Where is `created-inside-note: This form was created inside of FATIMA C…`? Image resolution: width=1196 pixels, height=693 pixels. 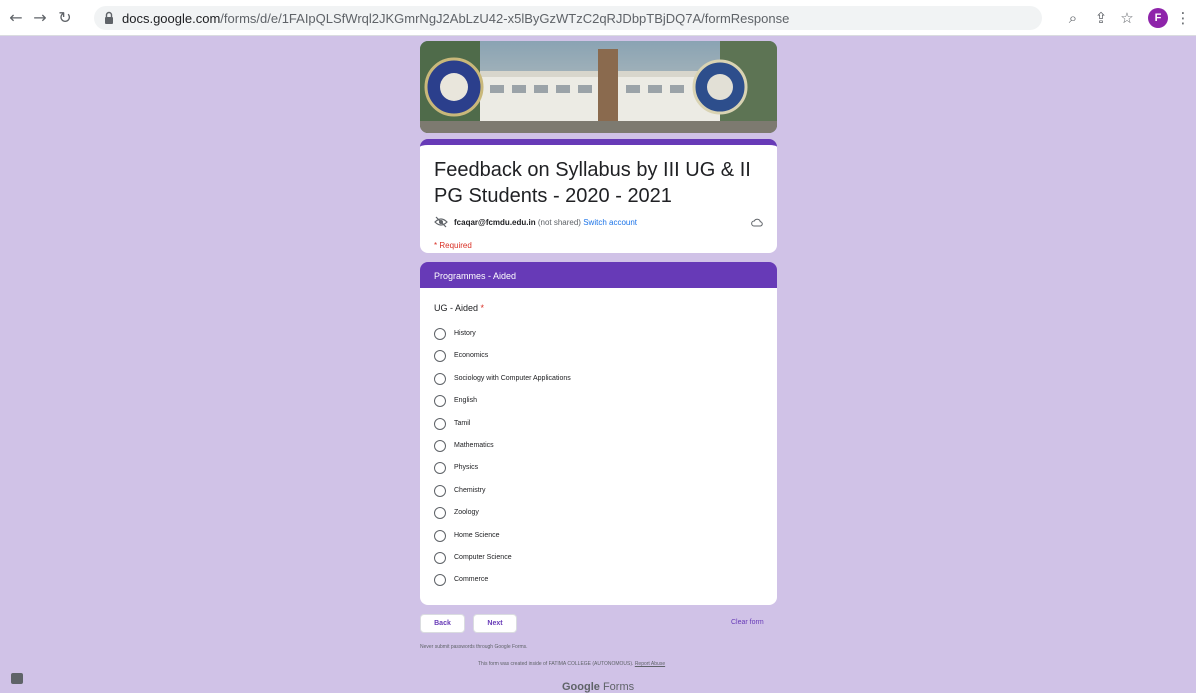
created-inside-note: This form was created inside of FATIMA C… is located at coordinates (571, 664).